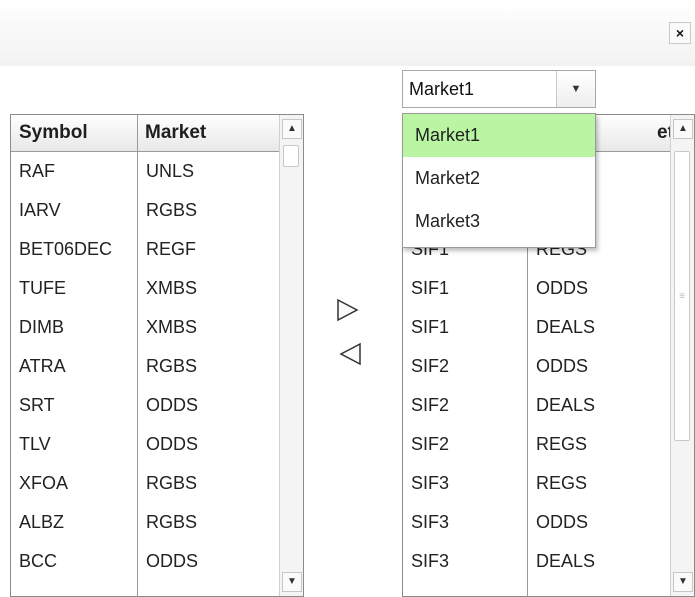 The image size is (695, 597). I want to click on market-option: Market2, so click(499, 178).